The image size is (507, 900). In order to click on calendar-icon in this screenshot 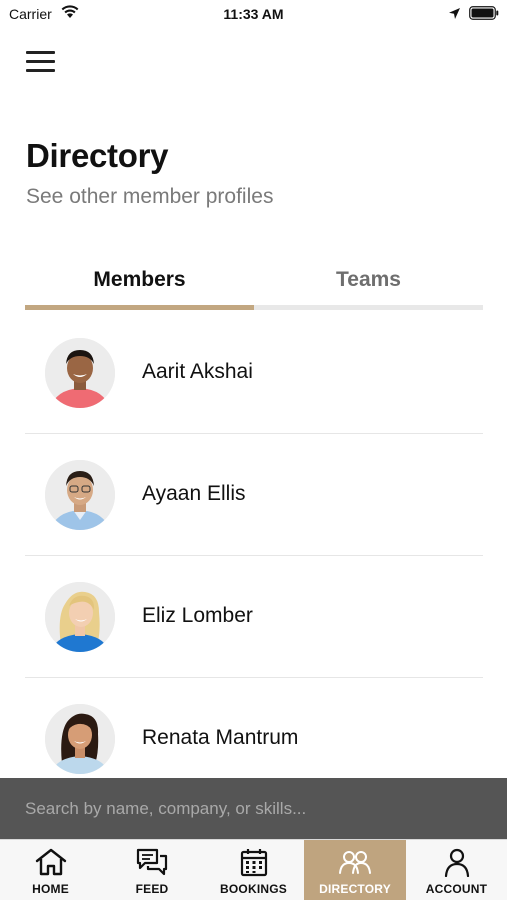, I will do `click(253, 863)`.